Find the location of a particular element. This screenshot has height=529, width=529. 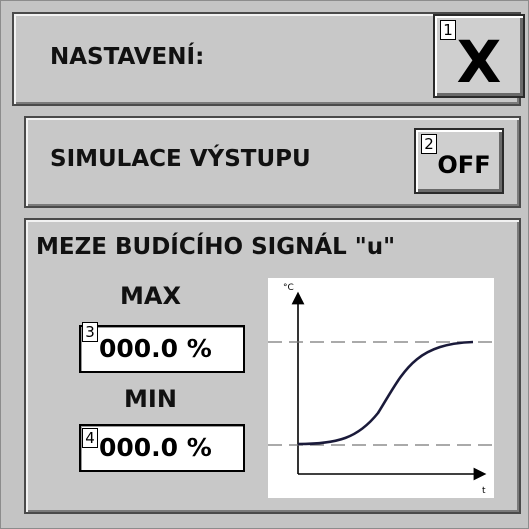

simulation-toggle-badge: 2 is located at coordinates (429, 144).